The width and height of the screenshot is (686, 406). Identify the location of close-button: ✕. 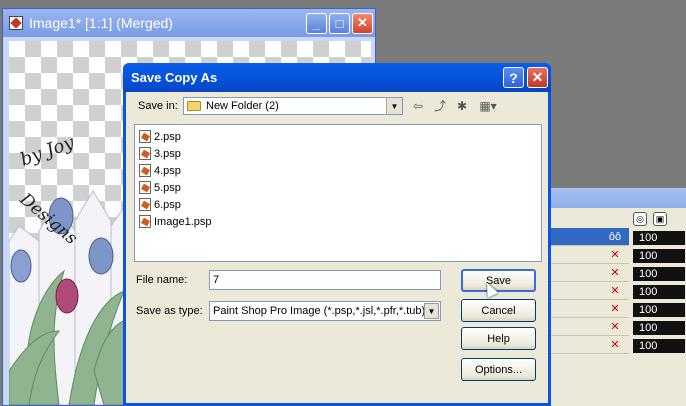
(362, 23).